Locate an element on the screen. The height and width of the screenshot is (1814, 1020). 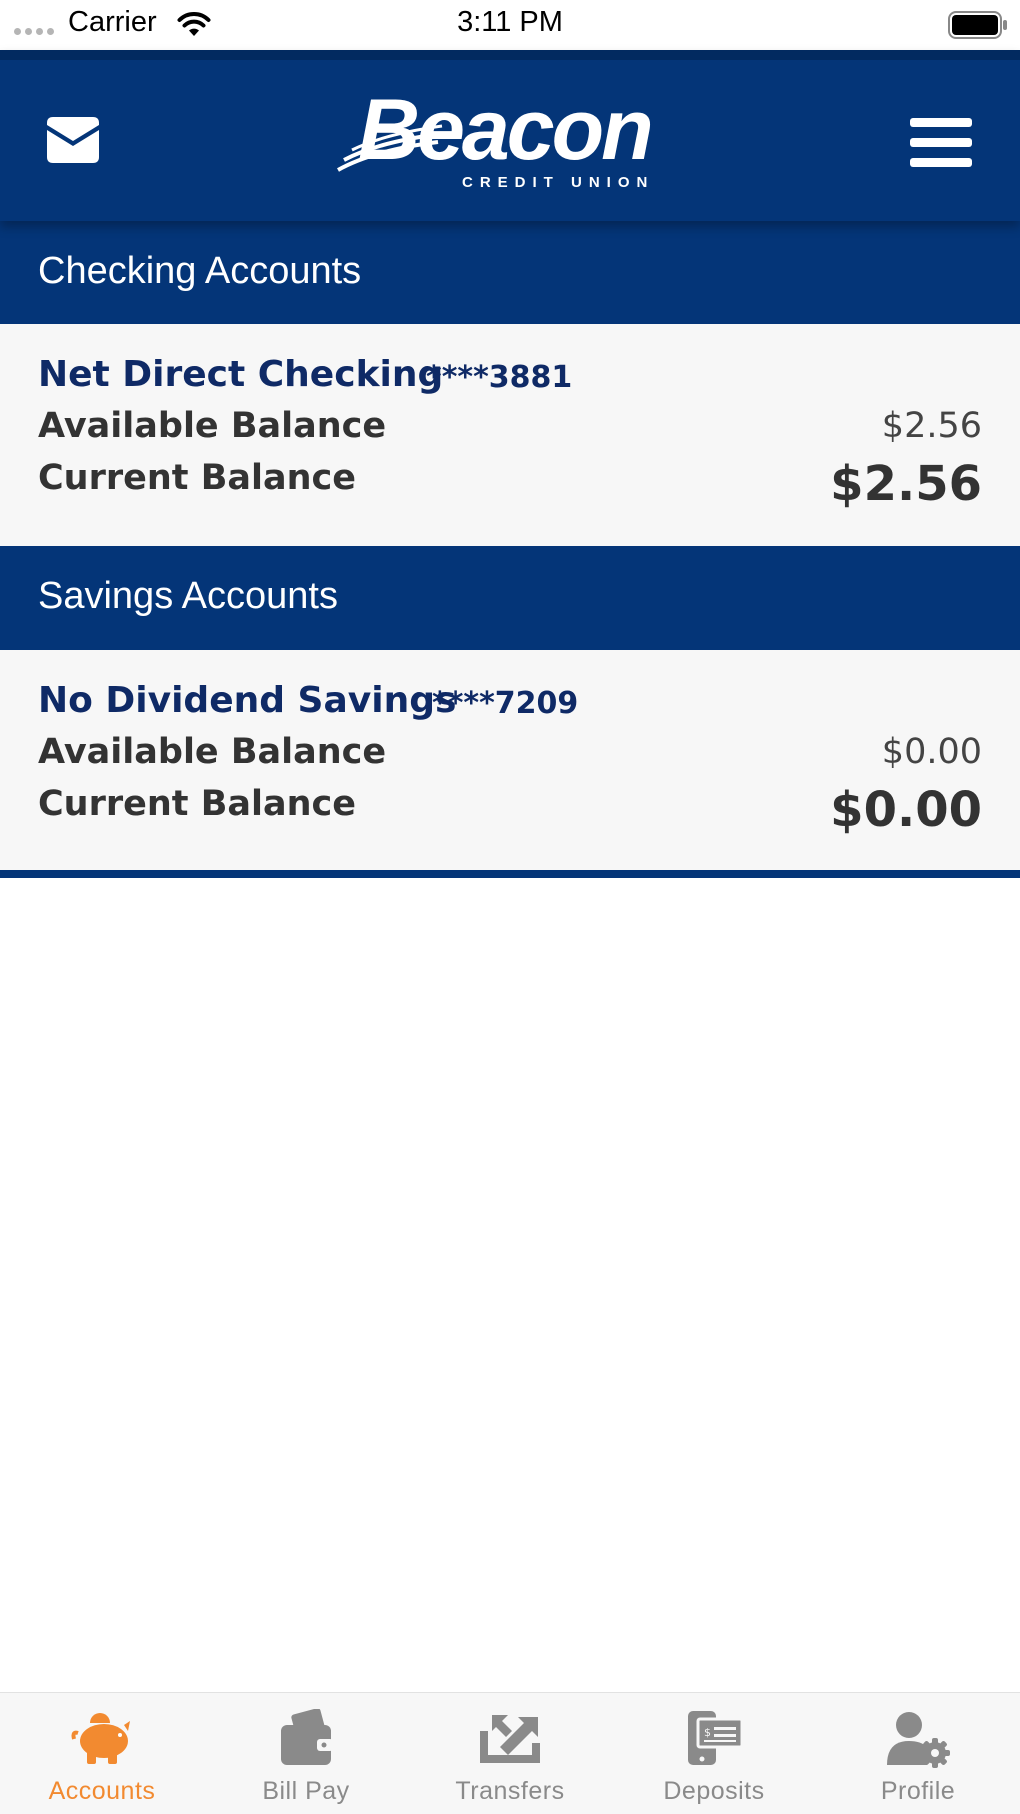
tab-label: Accounts is located at coordinates (102, 1791).